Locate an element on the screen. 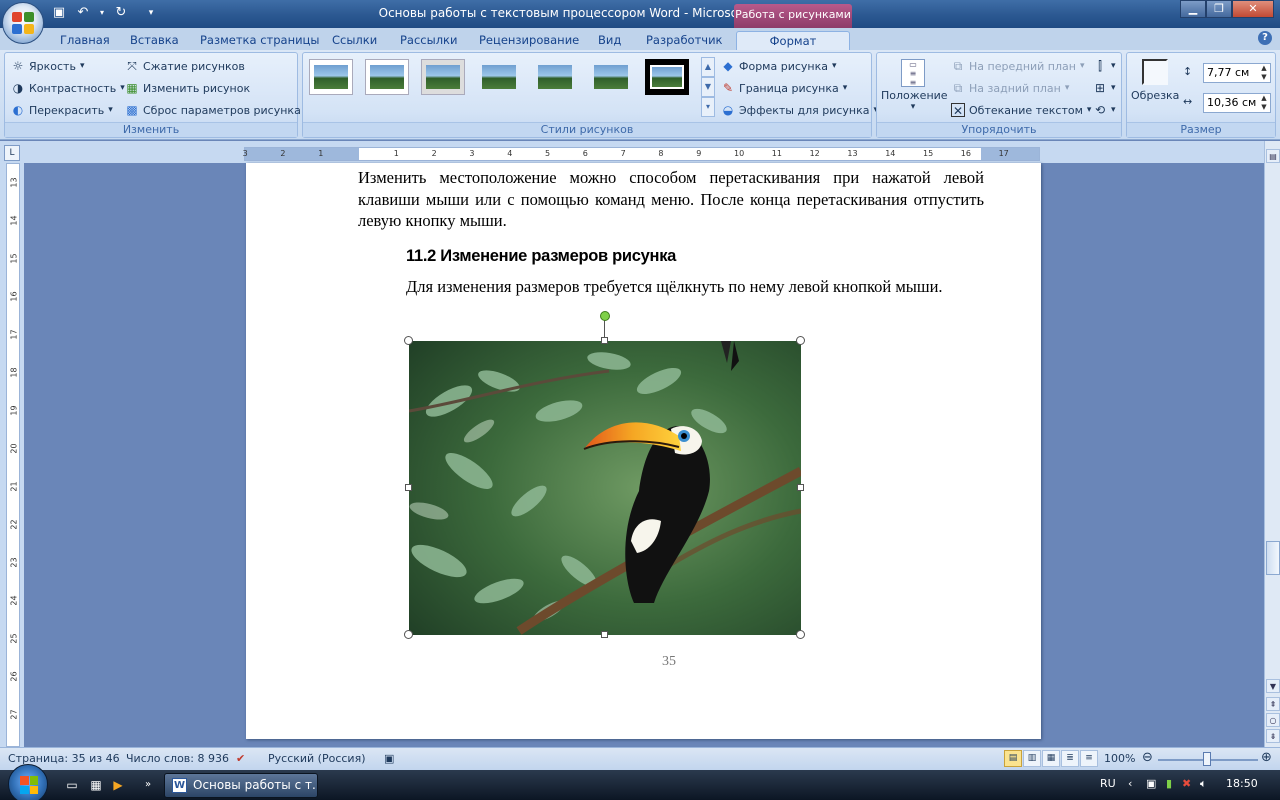 The width and height of the screenshot is (1280, 800). ruler-tick-label: 6 is located at coordinates (585, 153).